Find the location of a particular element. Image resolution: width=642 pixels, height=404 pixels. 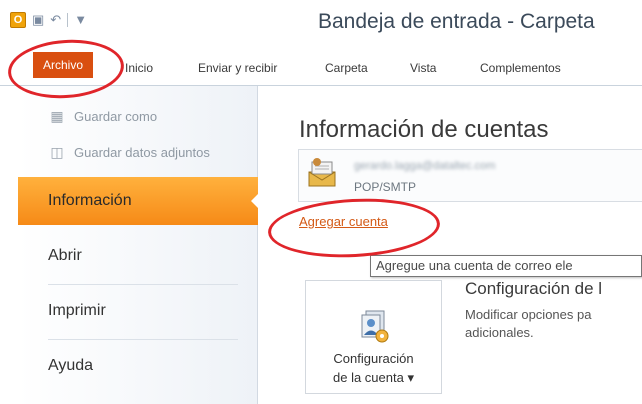

save-as-command: ▦ Guardar como is located at coordinates (102, 116).